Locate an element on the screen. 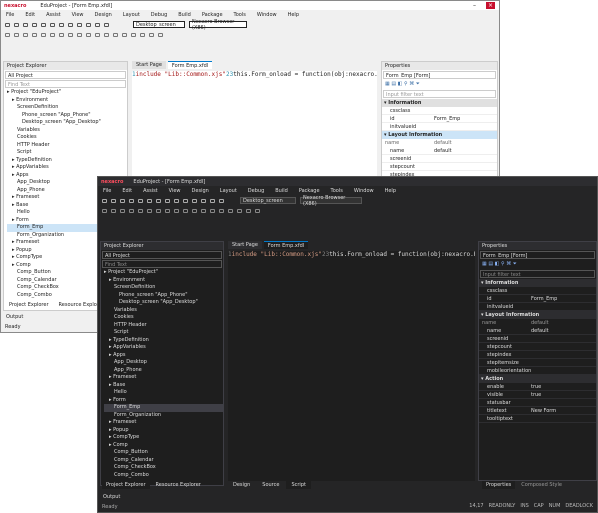 The image size is (598, 513). tree-item: App_Desktop is located at coordinates (163, 363).